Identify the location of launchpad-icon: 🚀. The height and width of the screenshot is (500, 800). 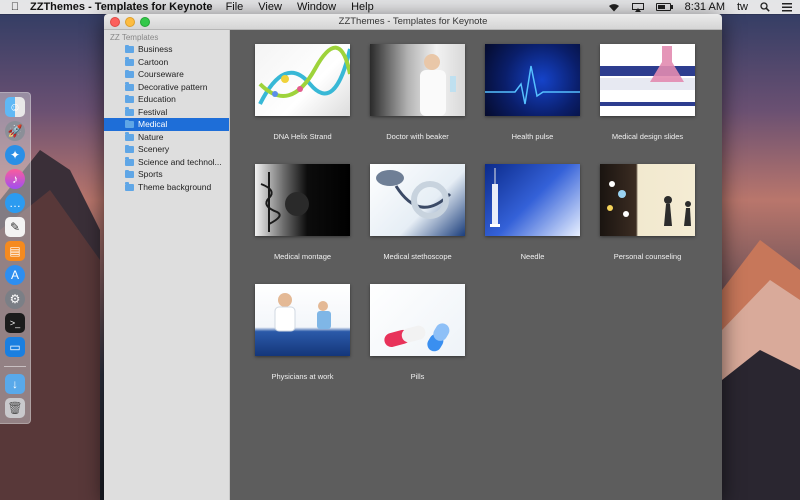
(15, 131).